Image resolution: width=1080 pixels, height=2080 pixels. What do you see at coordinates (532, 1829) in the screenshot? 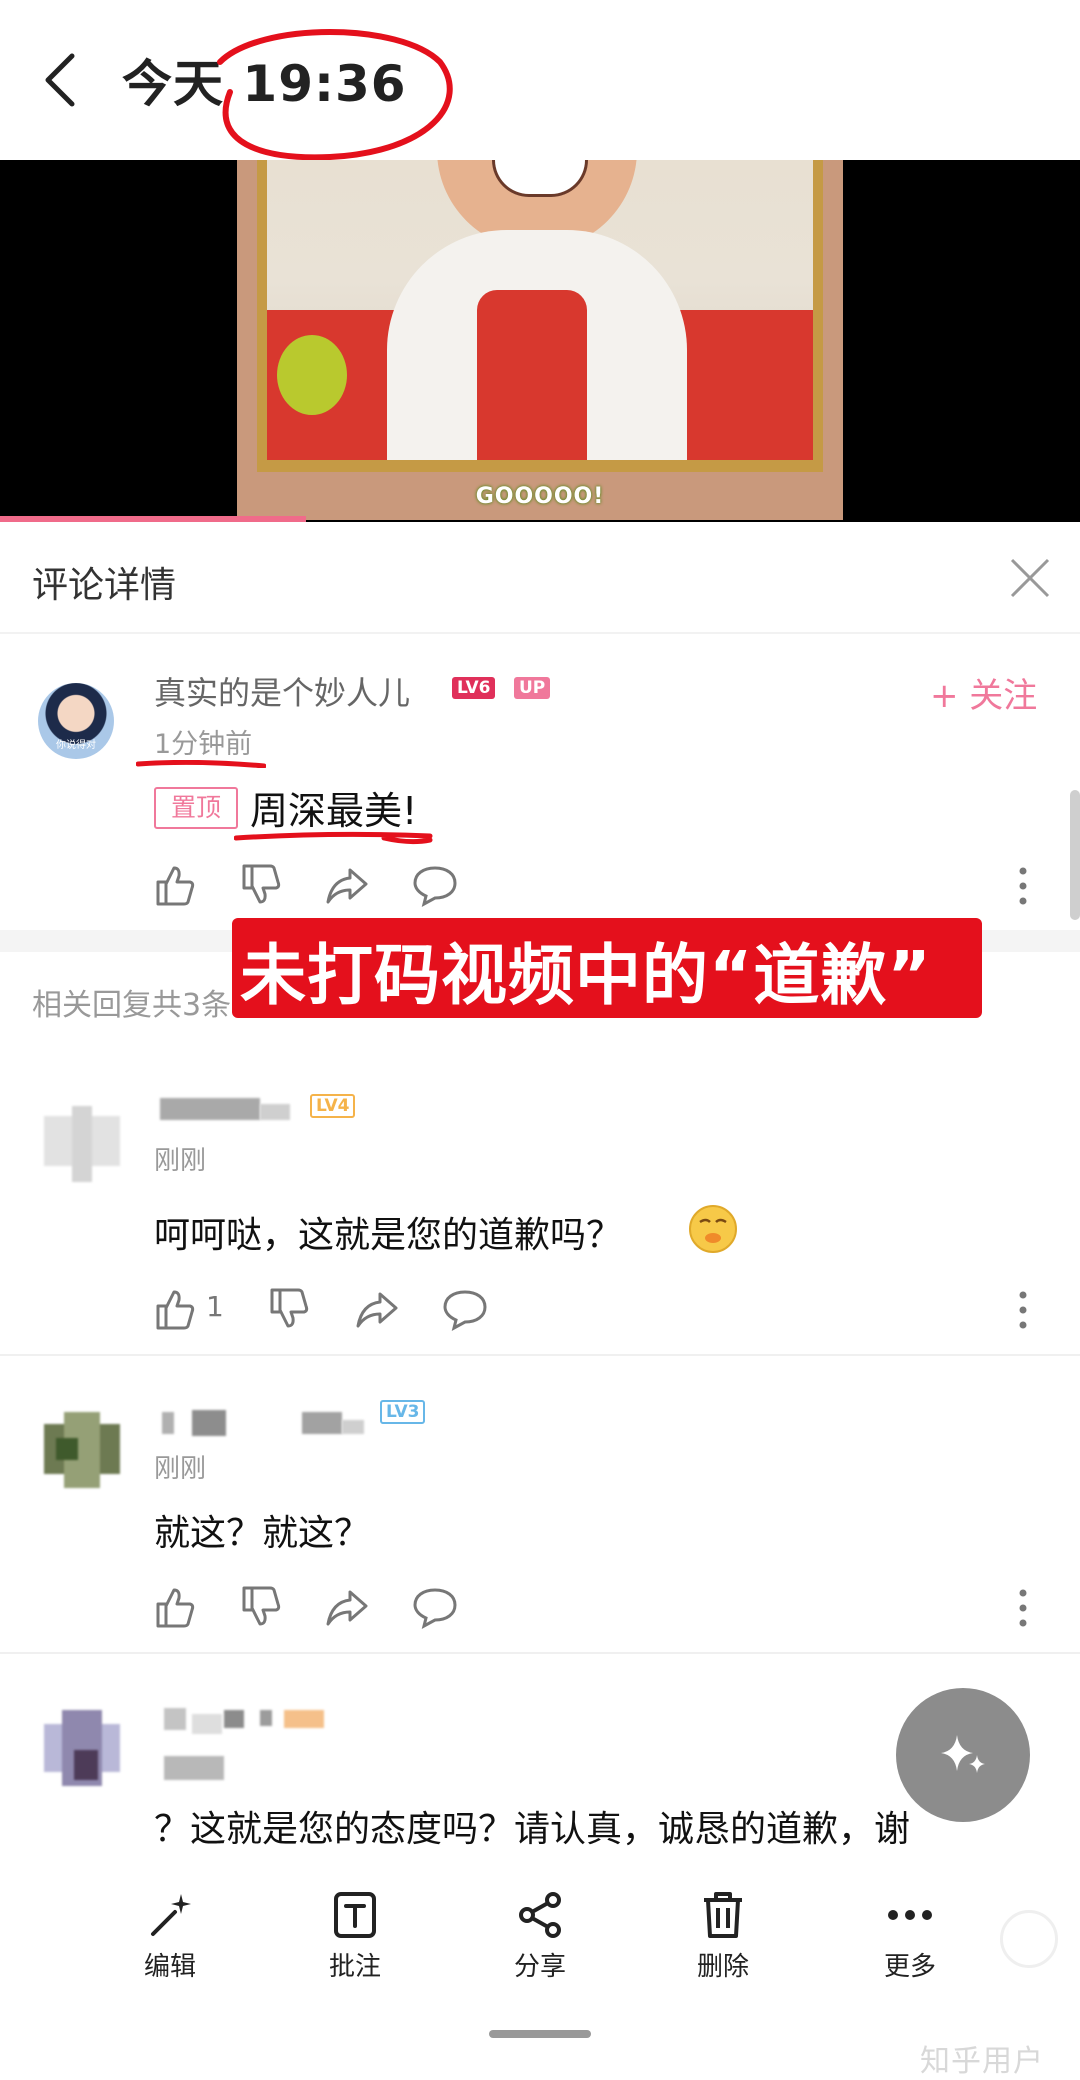
I see `reply-text: ？这就是您的态度吗？请认真，诚恳的道歉，谢` at bounding box center [532, 1829].